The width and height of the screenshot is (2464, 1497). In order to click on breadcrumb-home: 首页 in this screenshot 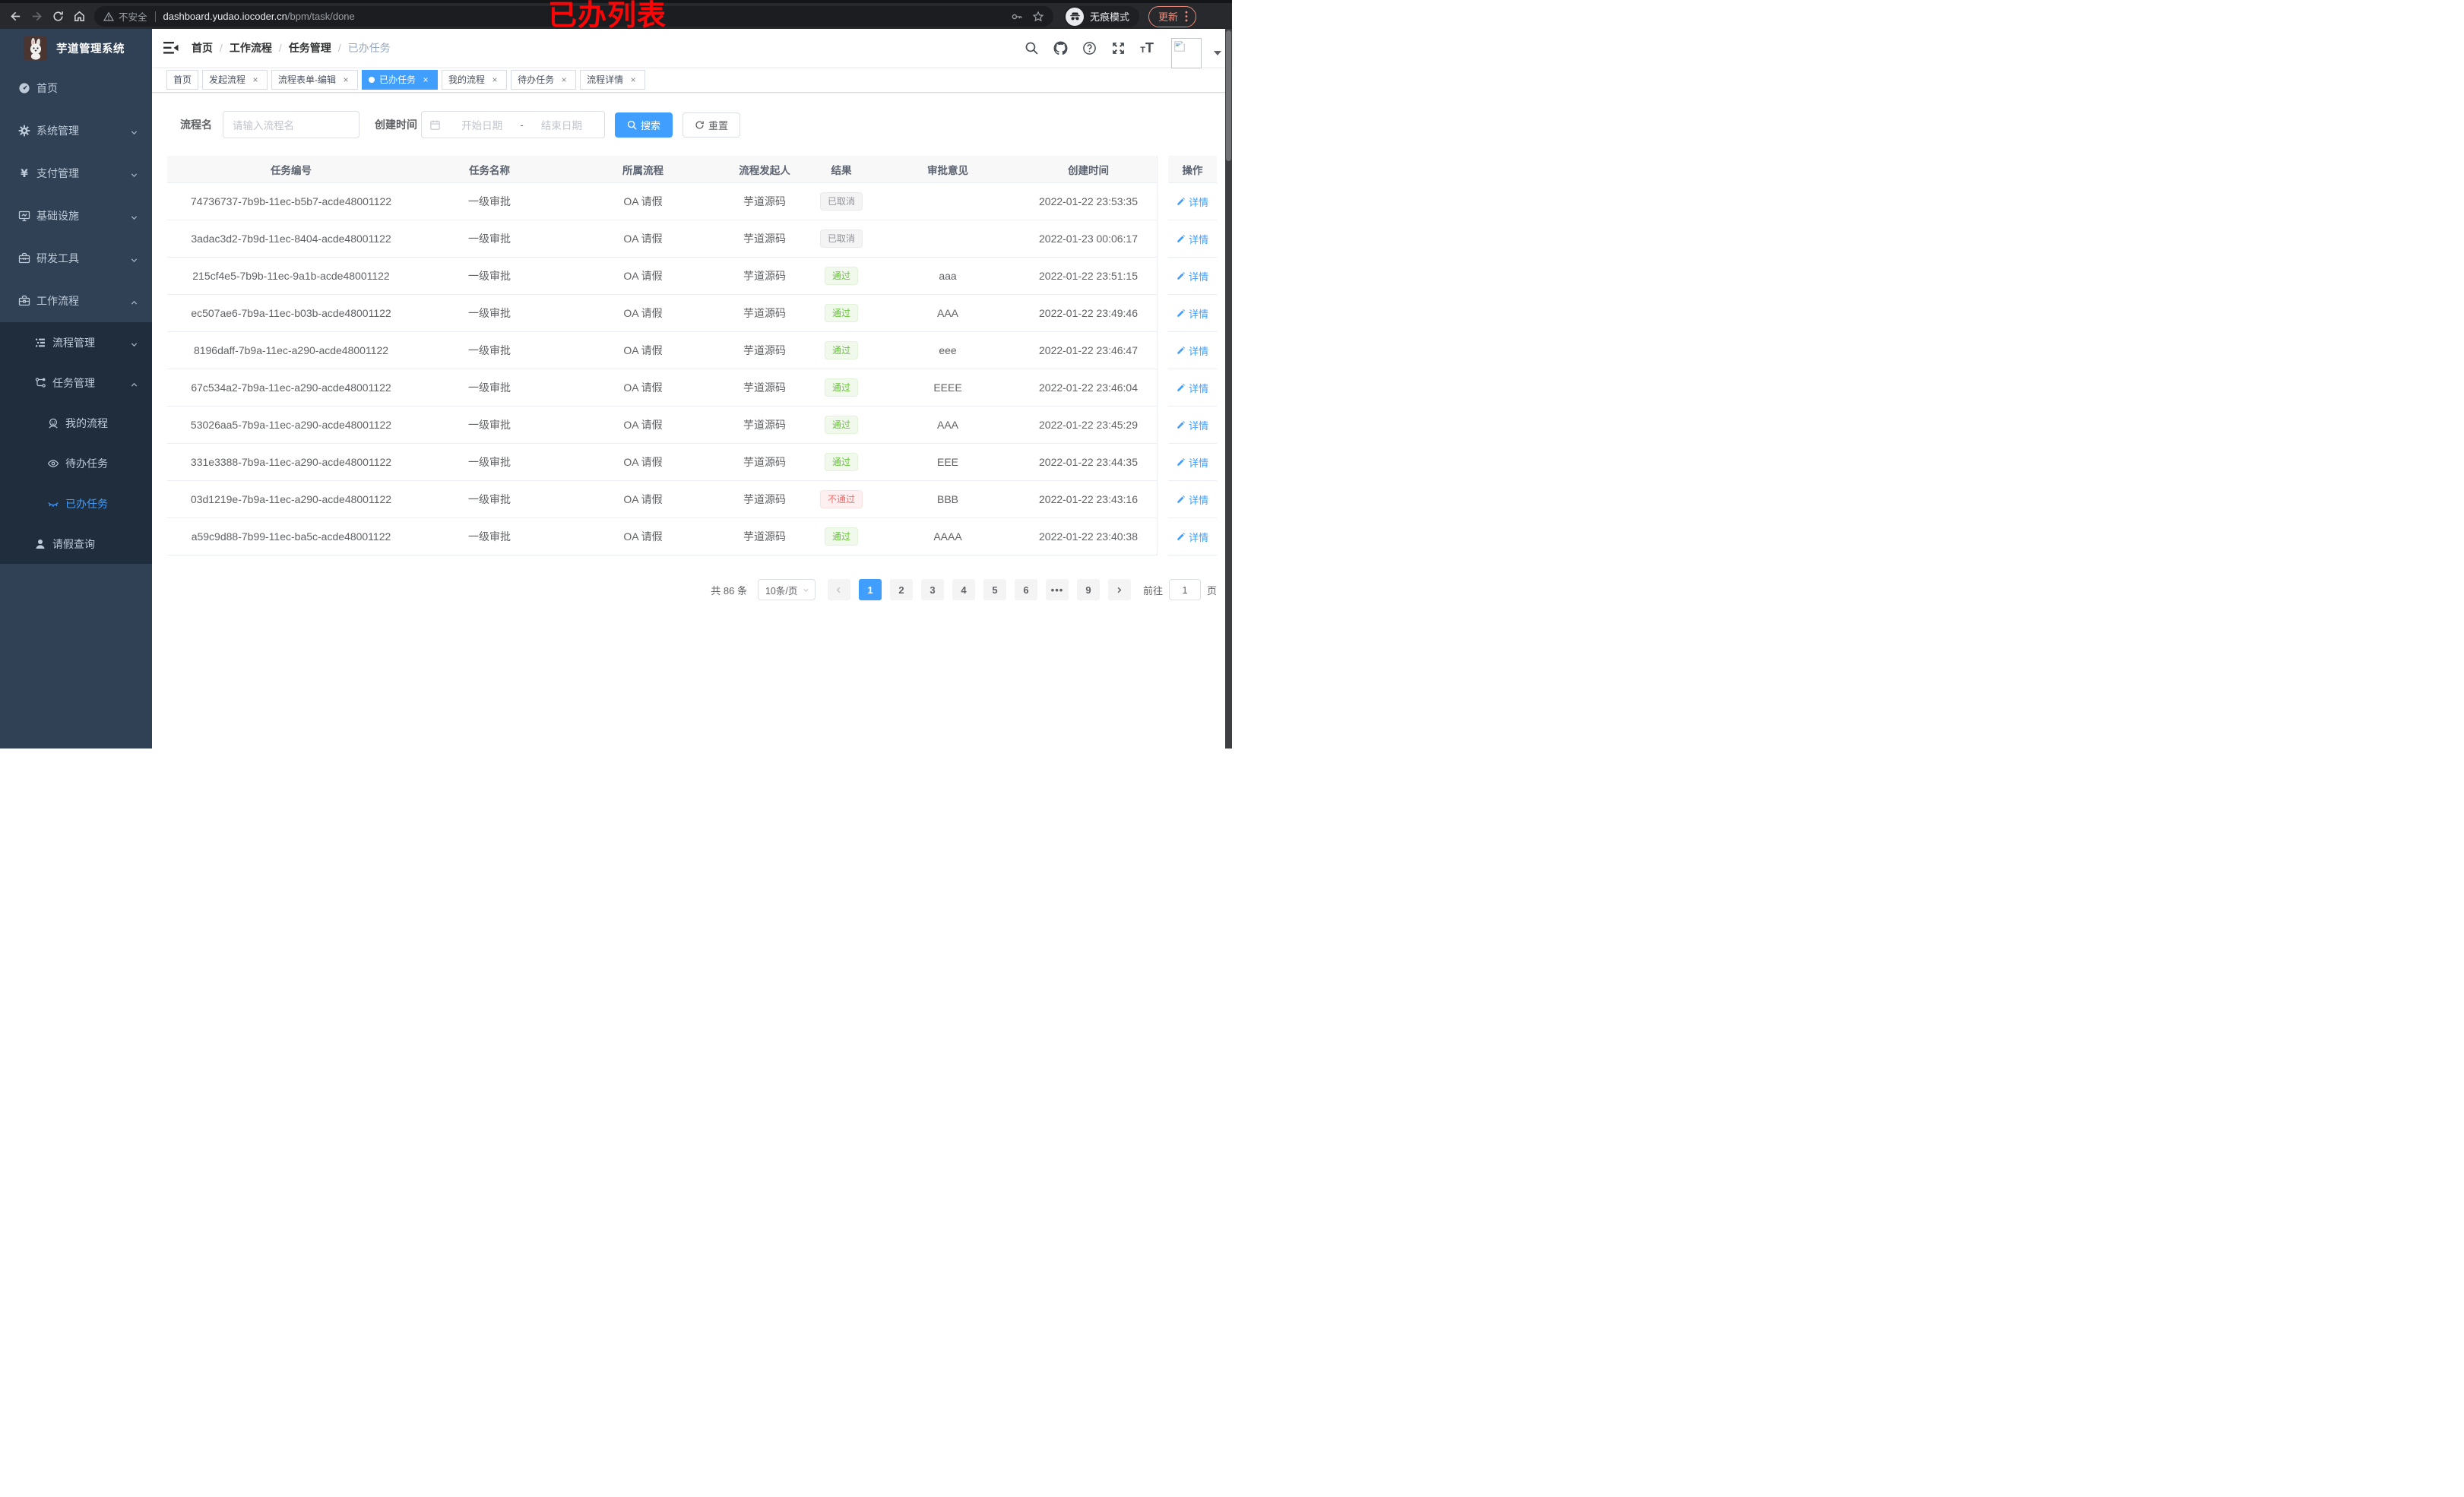, I will do `click(202, 47)`.